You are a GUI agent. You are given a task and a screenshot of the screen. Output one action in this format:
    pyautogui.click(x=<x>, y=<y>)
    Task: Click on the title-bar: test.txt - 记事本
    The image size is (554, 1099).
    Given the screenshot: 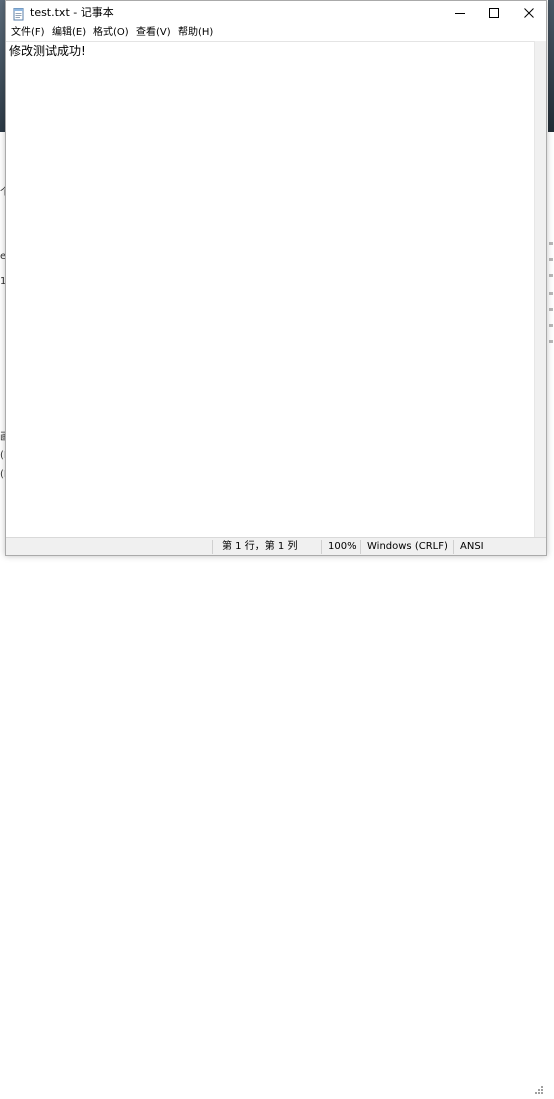 What is the action you would take?
    pyautogui.click(x=276, y=13)
    